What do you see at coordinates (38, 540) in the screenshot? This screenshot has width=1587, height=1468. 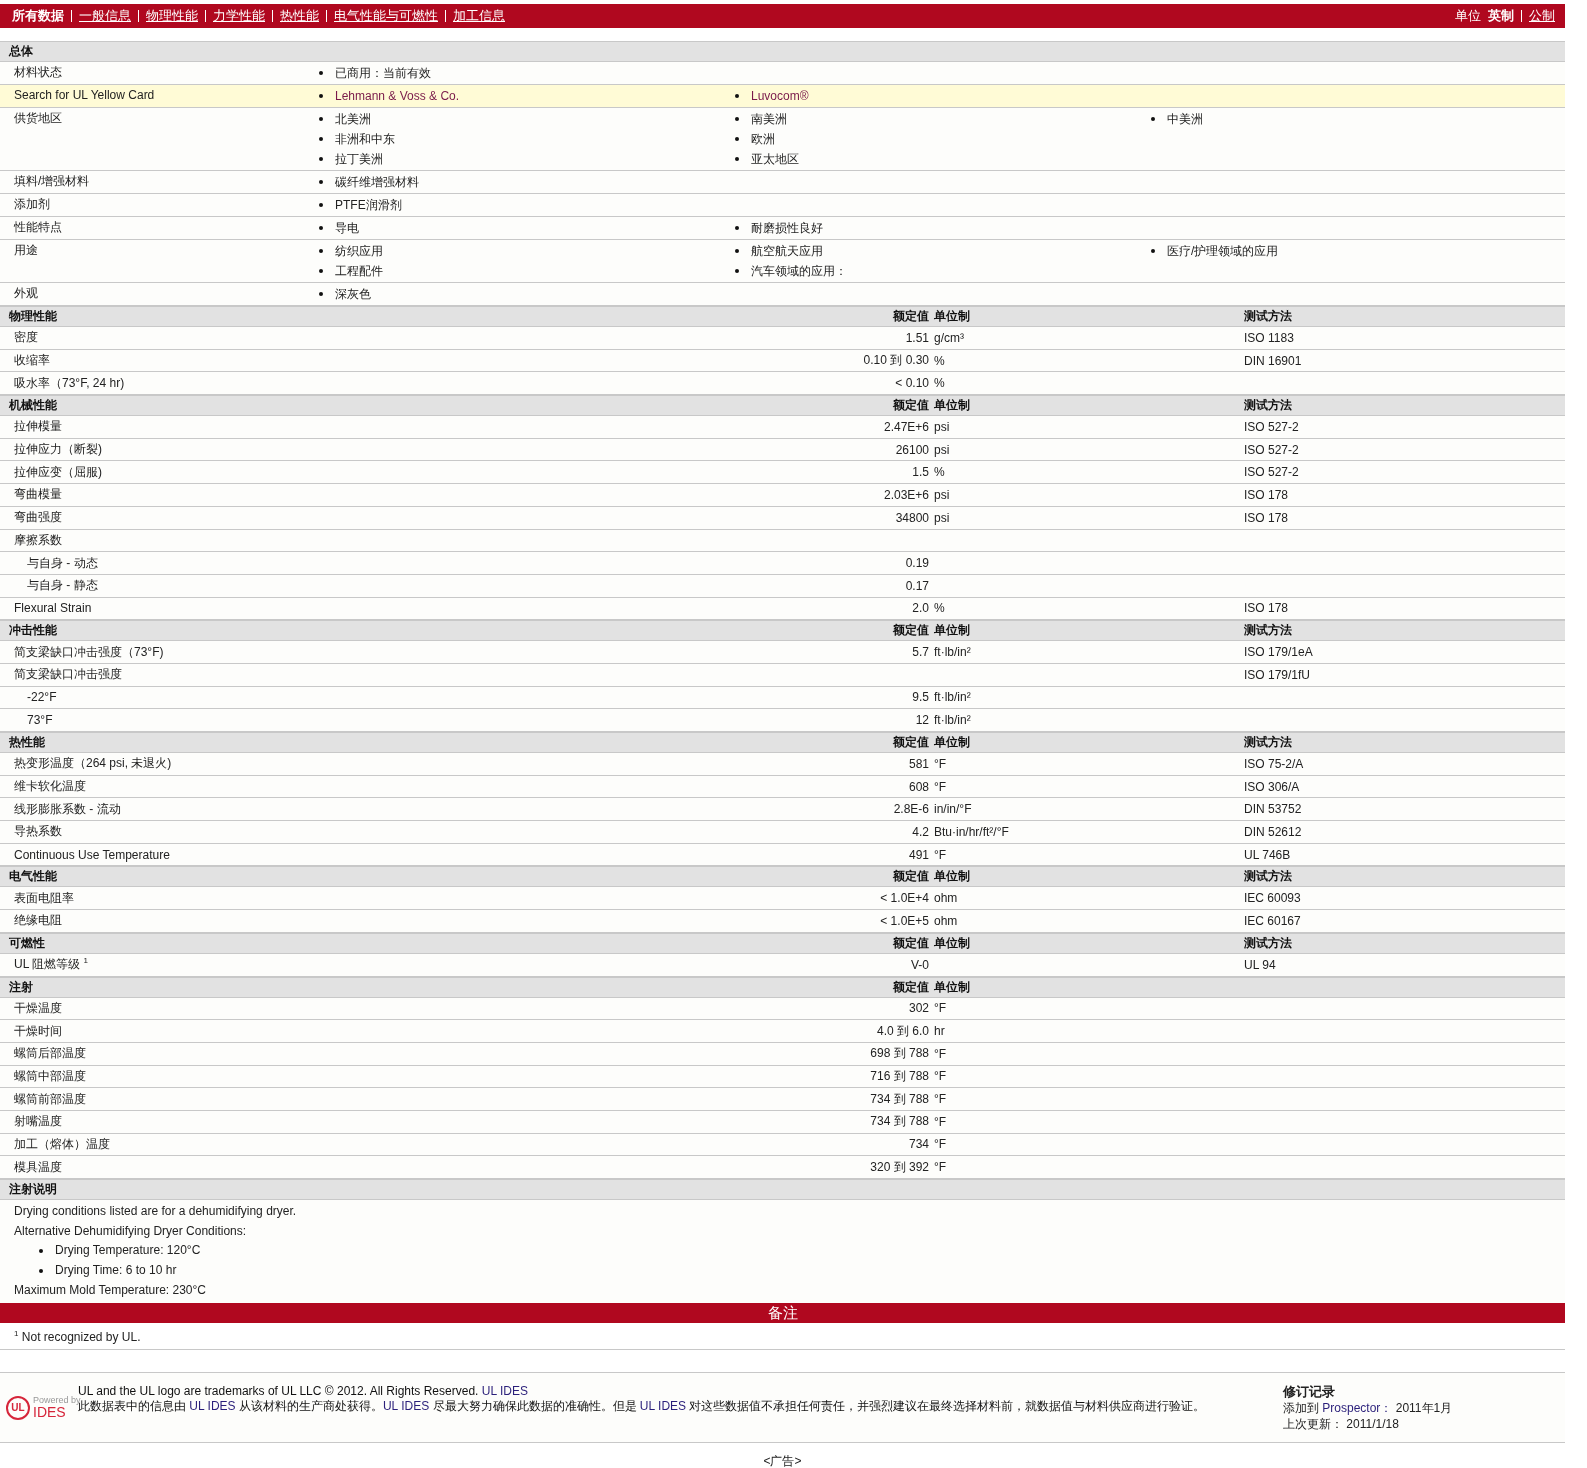 I see `property-label: 摩擦系数` at bounding box center [38, 540].